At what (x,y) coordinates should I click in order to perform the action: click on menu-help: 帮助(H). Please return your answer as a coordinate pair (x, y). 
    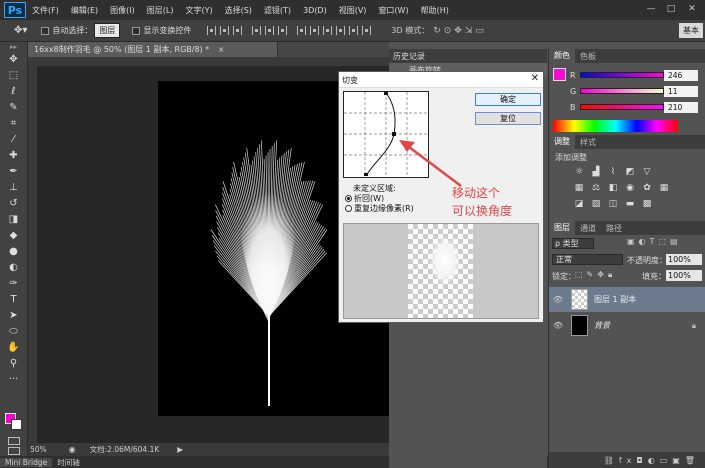
    Looking at the image, I should click on (435, 10).